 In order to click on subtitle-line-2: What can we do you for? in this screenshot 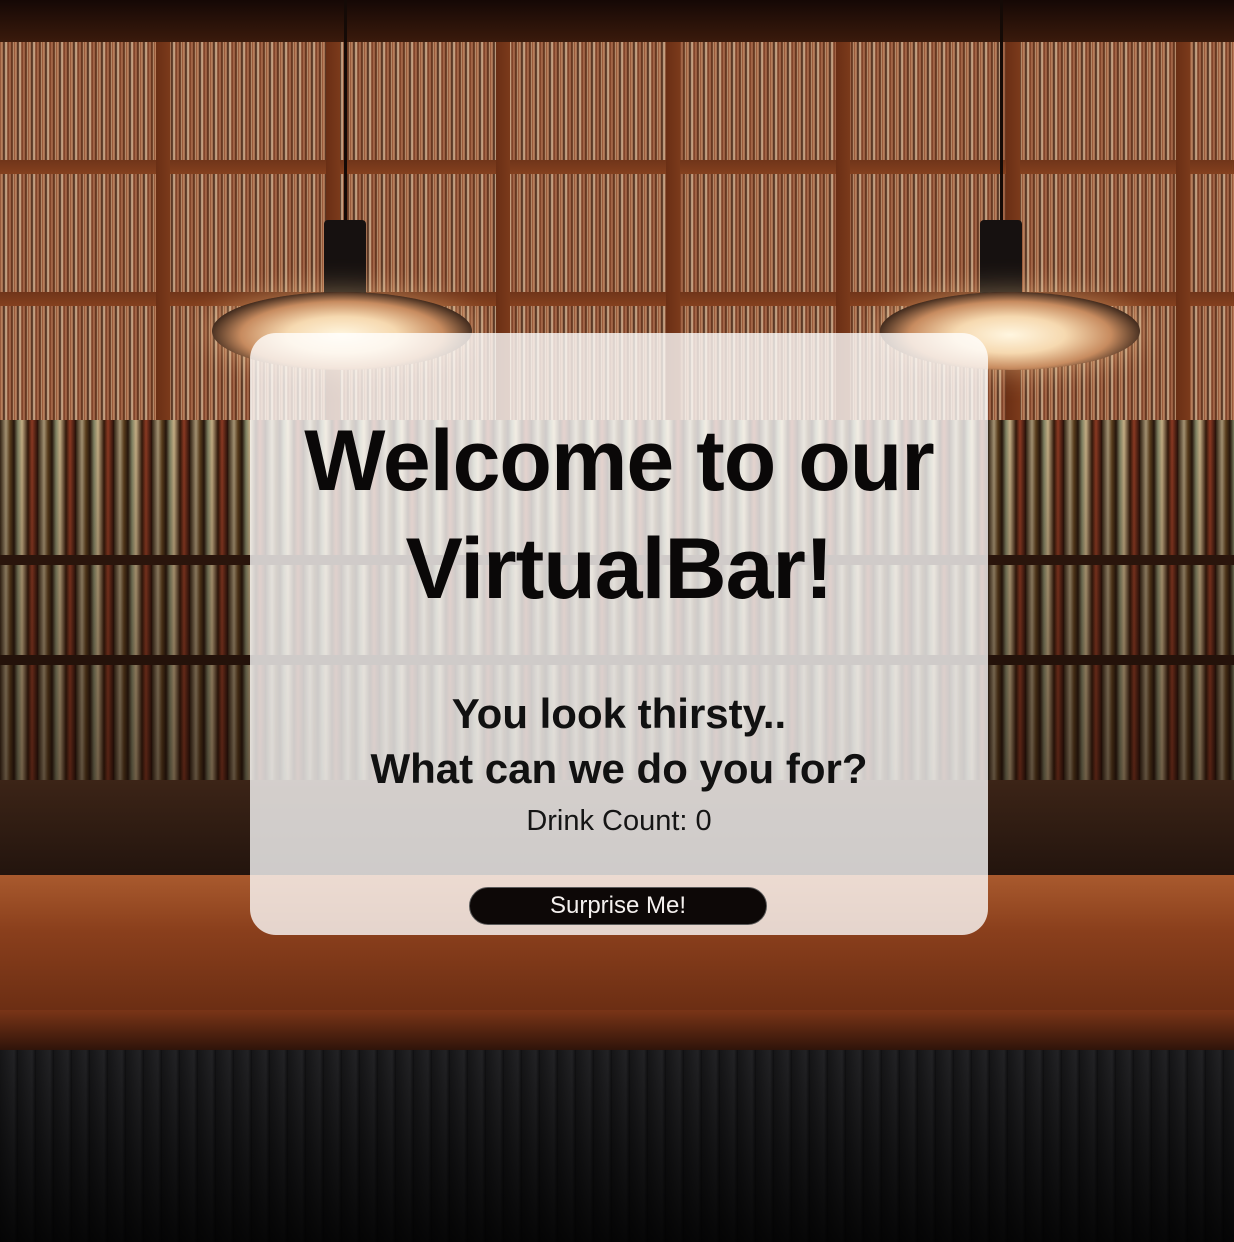, I will do `click(619, 768)`.